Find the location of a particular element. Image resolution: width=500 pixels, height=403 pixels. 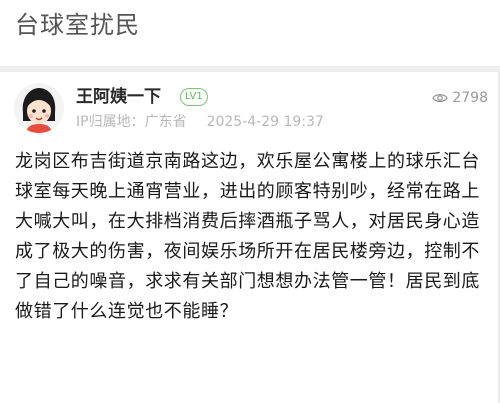

post-meta: IP归属地：广东省 2025-4-29 19:37 is located at coordinates (200, 122).